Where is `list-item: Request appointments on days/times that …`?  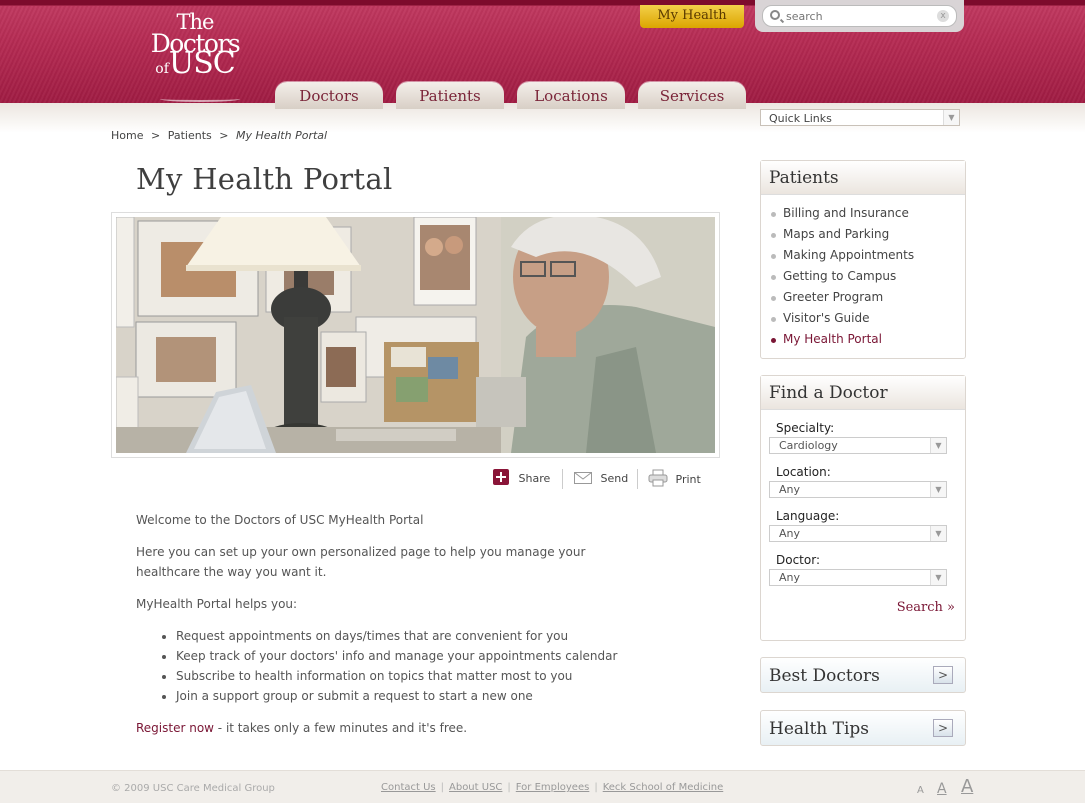
list-item: Request appointments on days/times that … is located at coordinates (411, 636).